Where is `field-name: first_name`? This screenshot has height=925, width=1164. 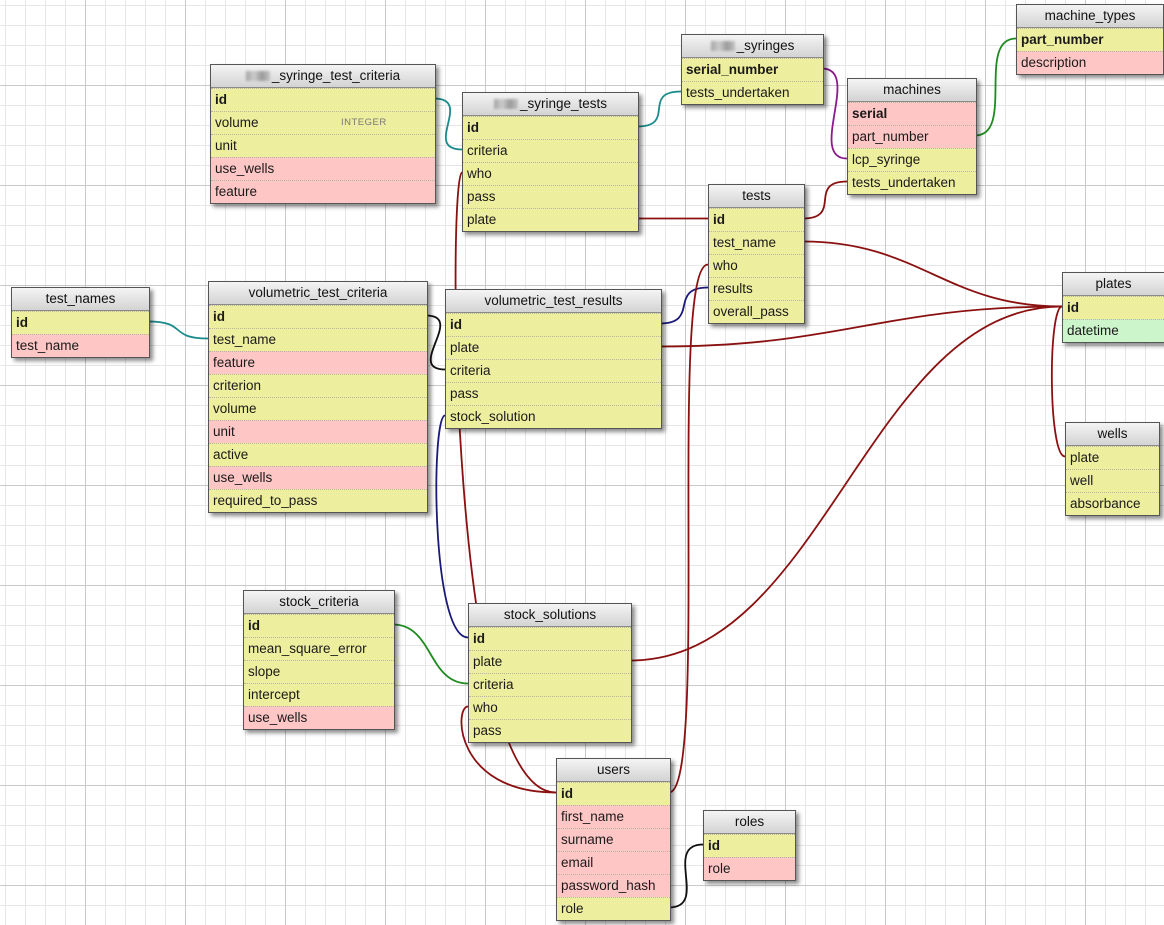 field-name: first_name is located at coordinates (593, 816).